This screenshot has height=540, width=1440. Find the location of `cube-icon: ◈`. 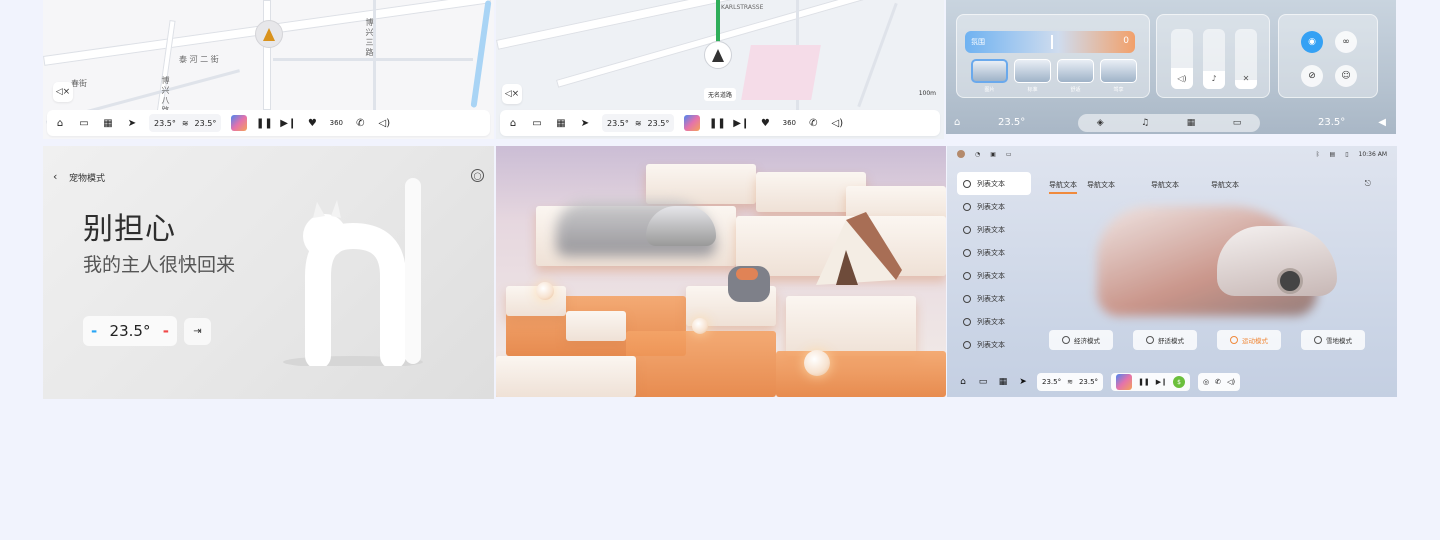

cube-icon: ◈ is located at coordinates (1100, 123).